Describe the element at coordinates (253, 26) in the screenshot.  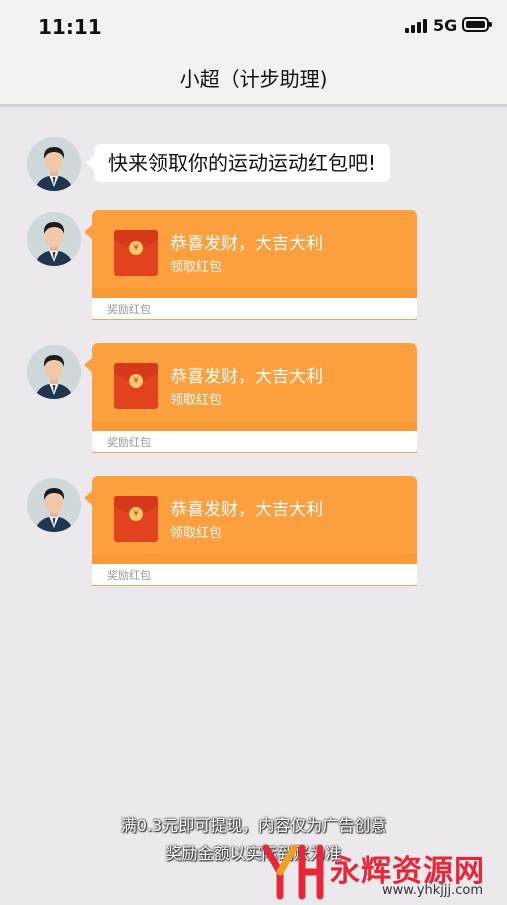
I see `status-bar: 11:11 5G` at that location.